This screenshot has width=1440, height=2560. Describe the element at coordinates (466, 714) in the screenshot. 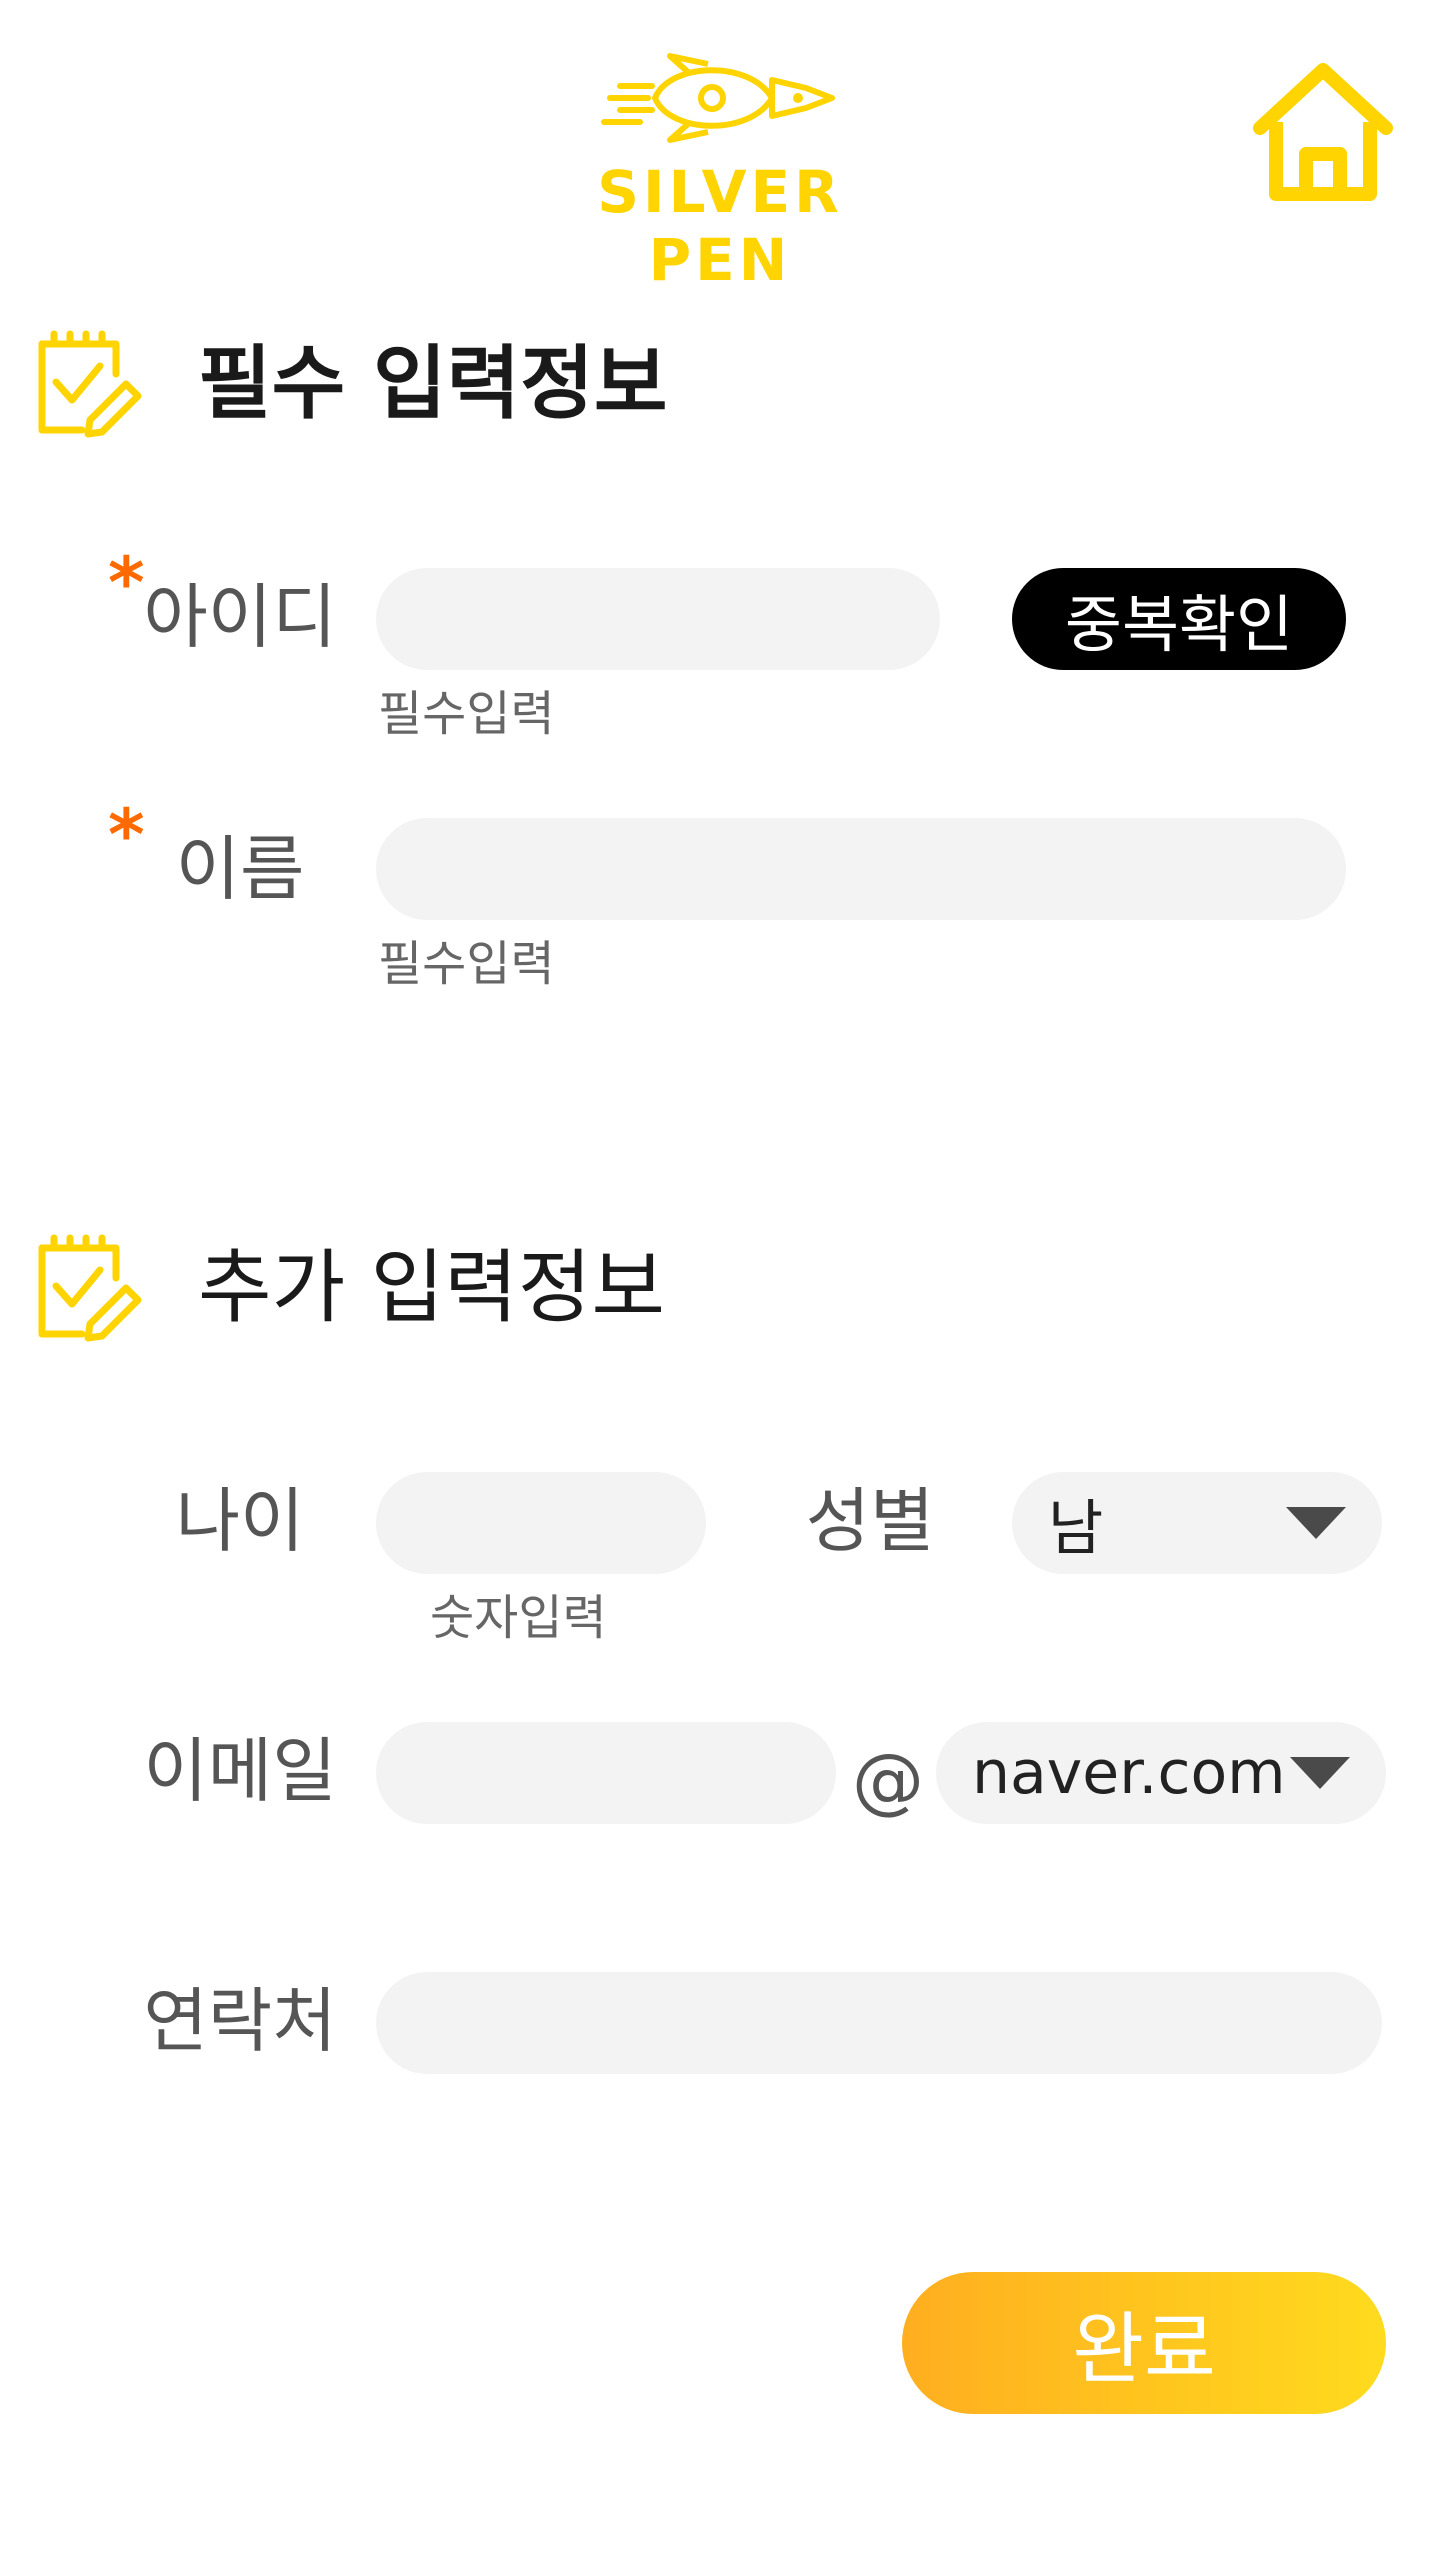

I see `id-hint: 필수입력` at that location.